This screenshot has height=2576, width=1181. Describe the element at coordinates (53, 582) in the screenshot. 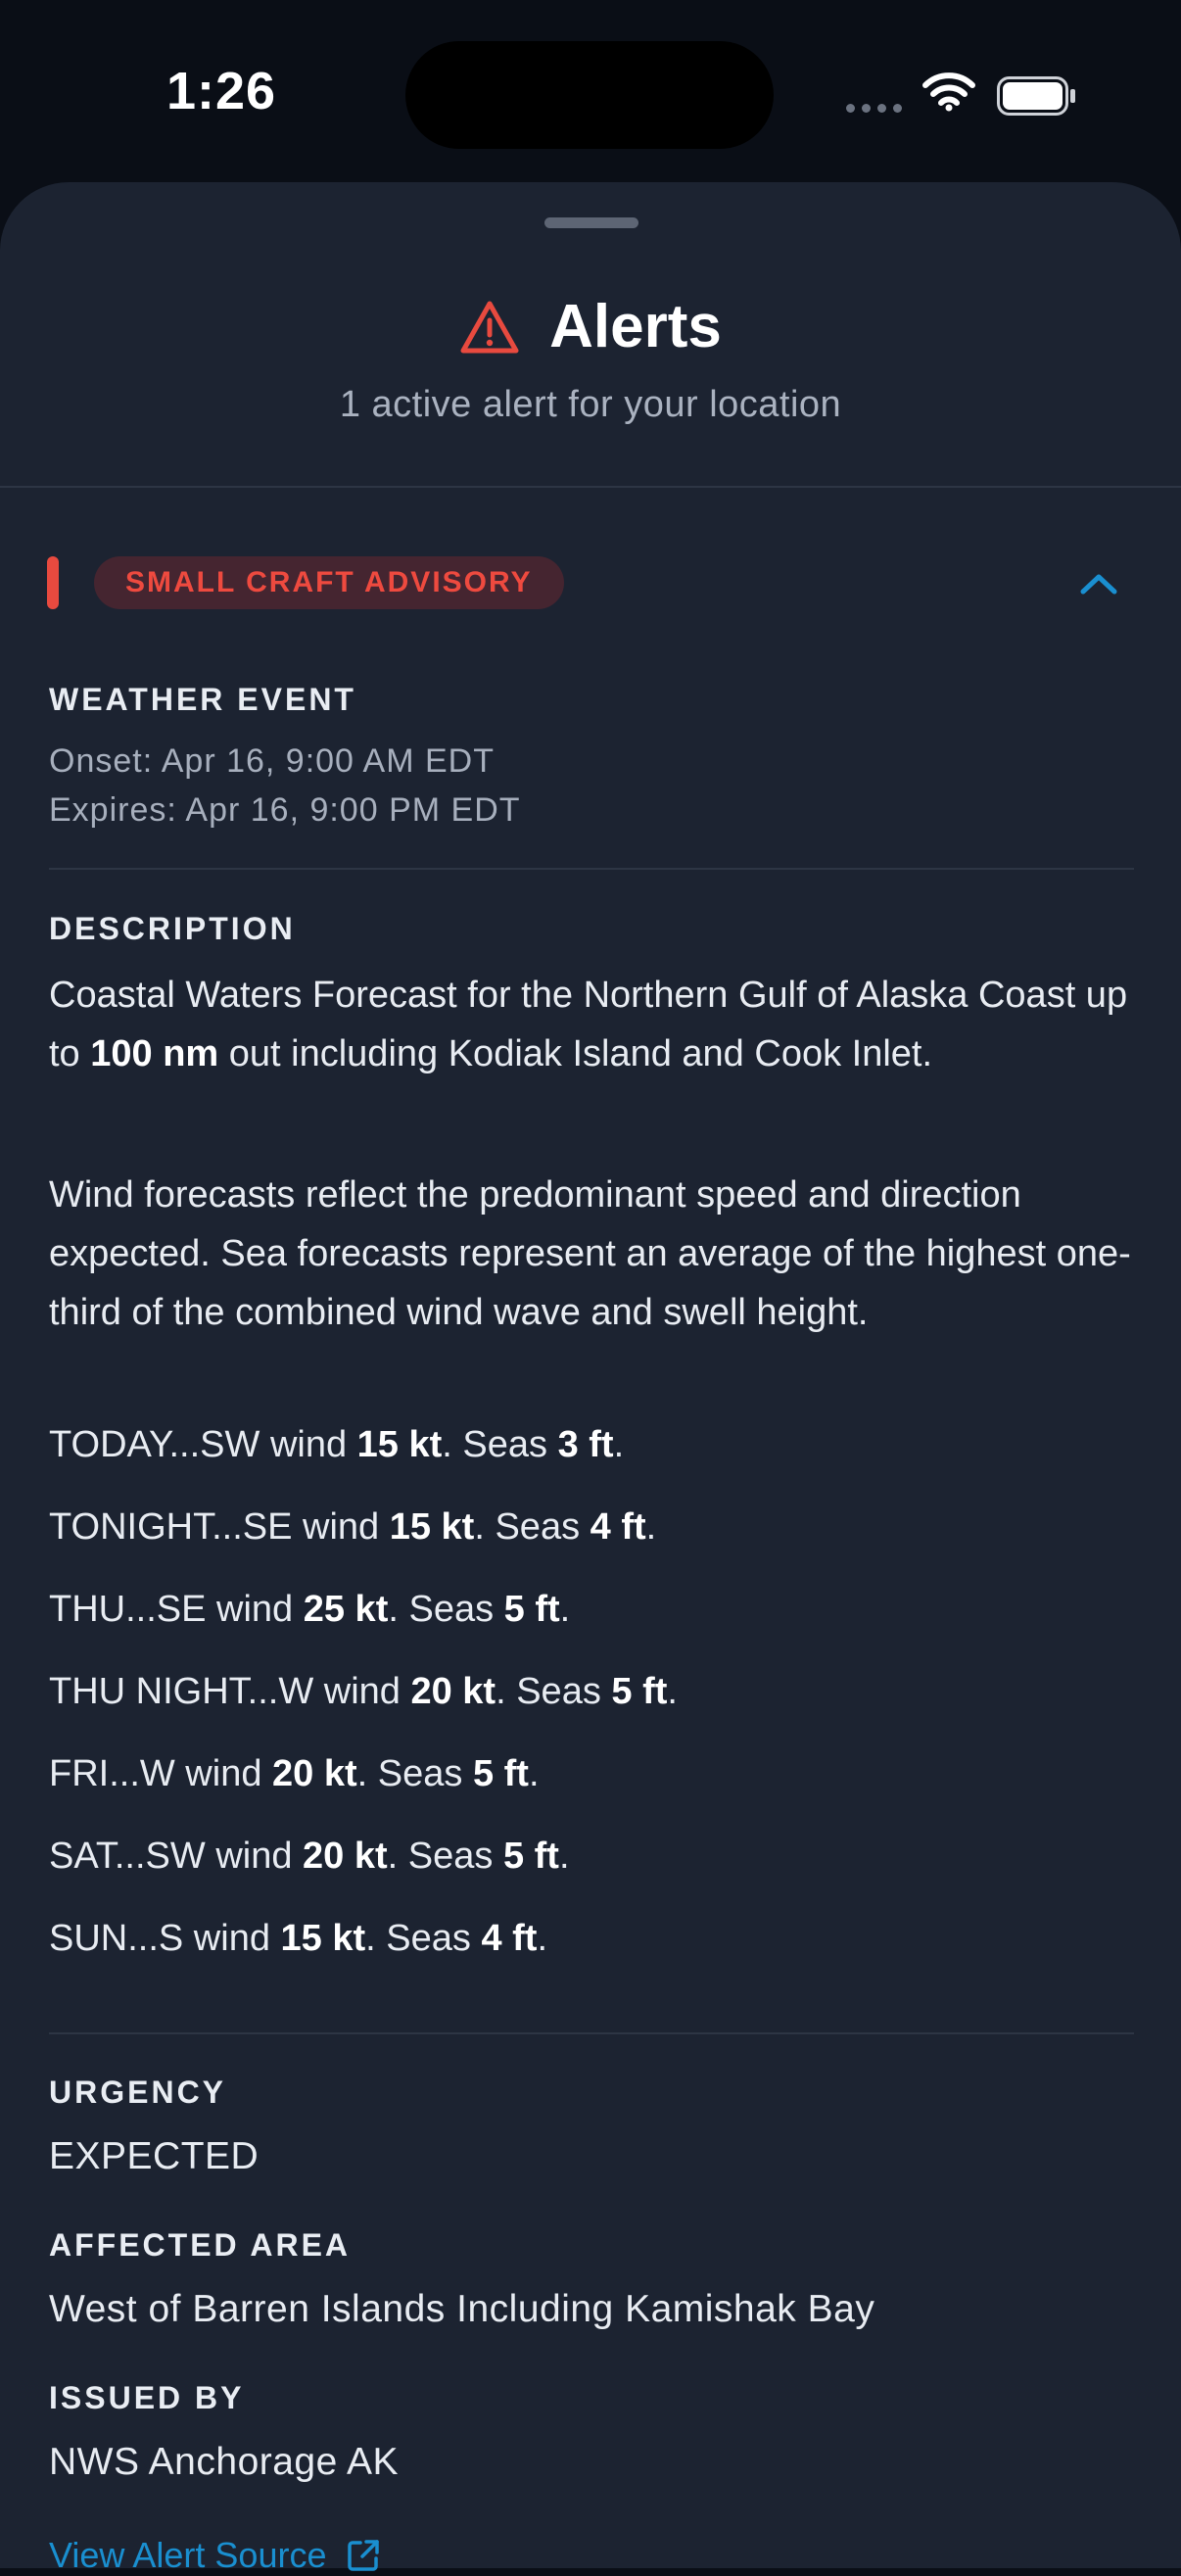

I see `severity-indicator` at that location.